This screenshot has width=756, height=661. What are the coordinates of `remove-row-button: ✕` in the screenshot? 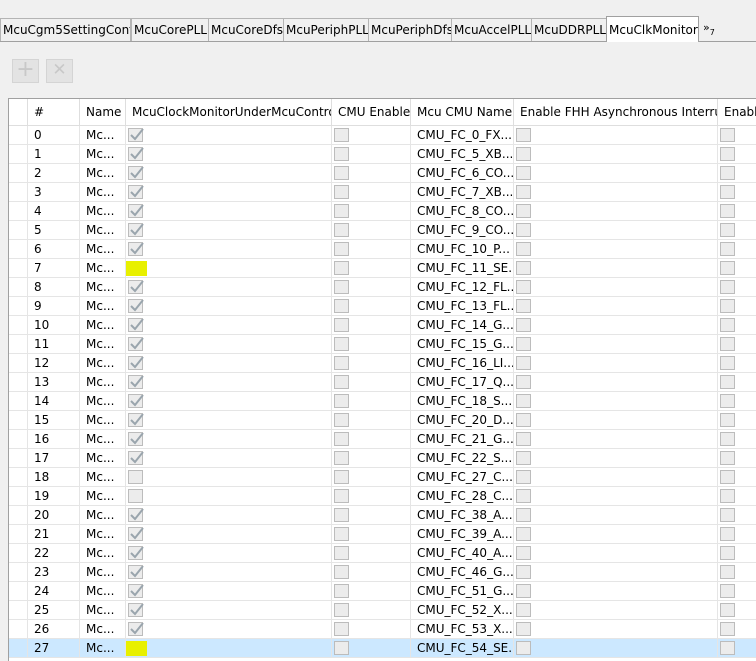 It's located at (59, 71).